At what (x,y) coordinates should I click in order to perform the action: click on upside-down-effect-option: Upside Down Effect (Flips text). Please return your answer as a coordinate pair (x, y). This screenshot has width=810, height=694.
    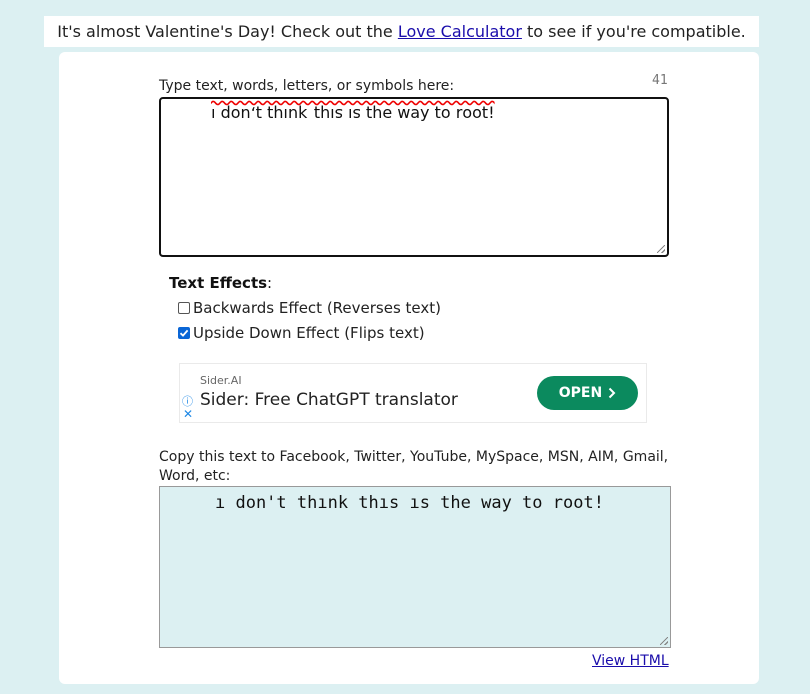
    Looking at the image, I should click on (301, 333).